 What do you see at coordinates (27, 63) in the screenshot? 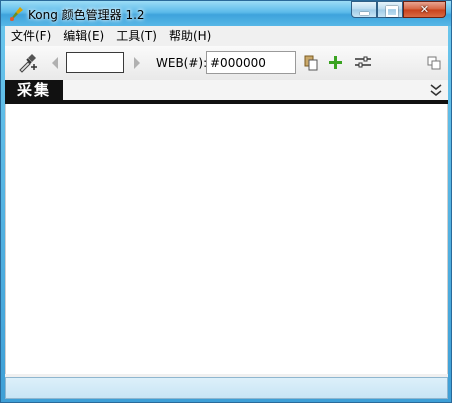
I see `eyedropper-icon` at bounding box center [27, 63].